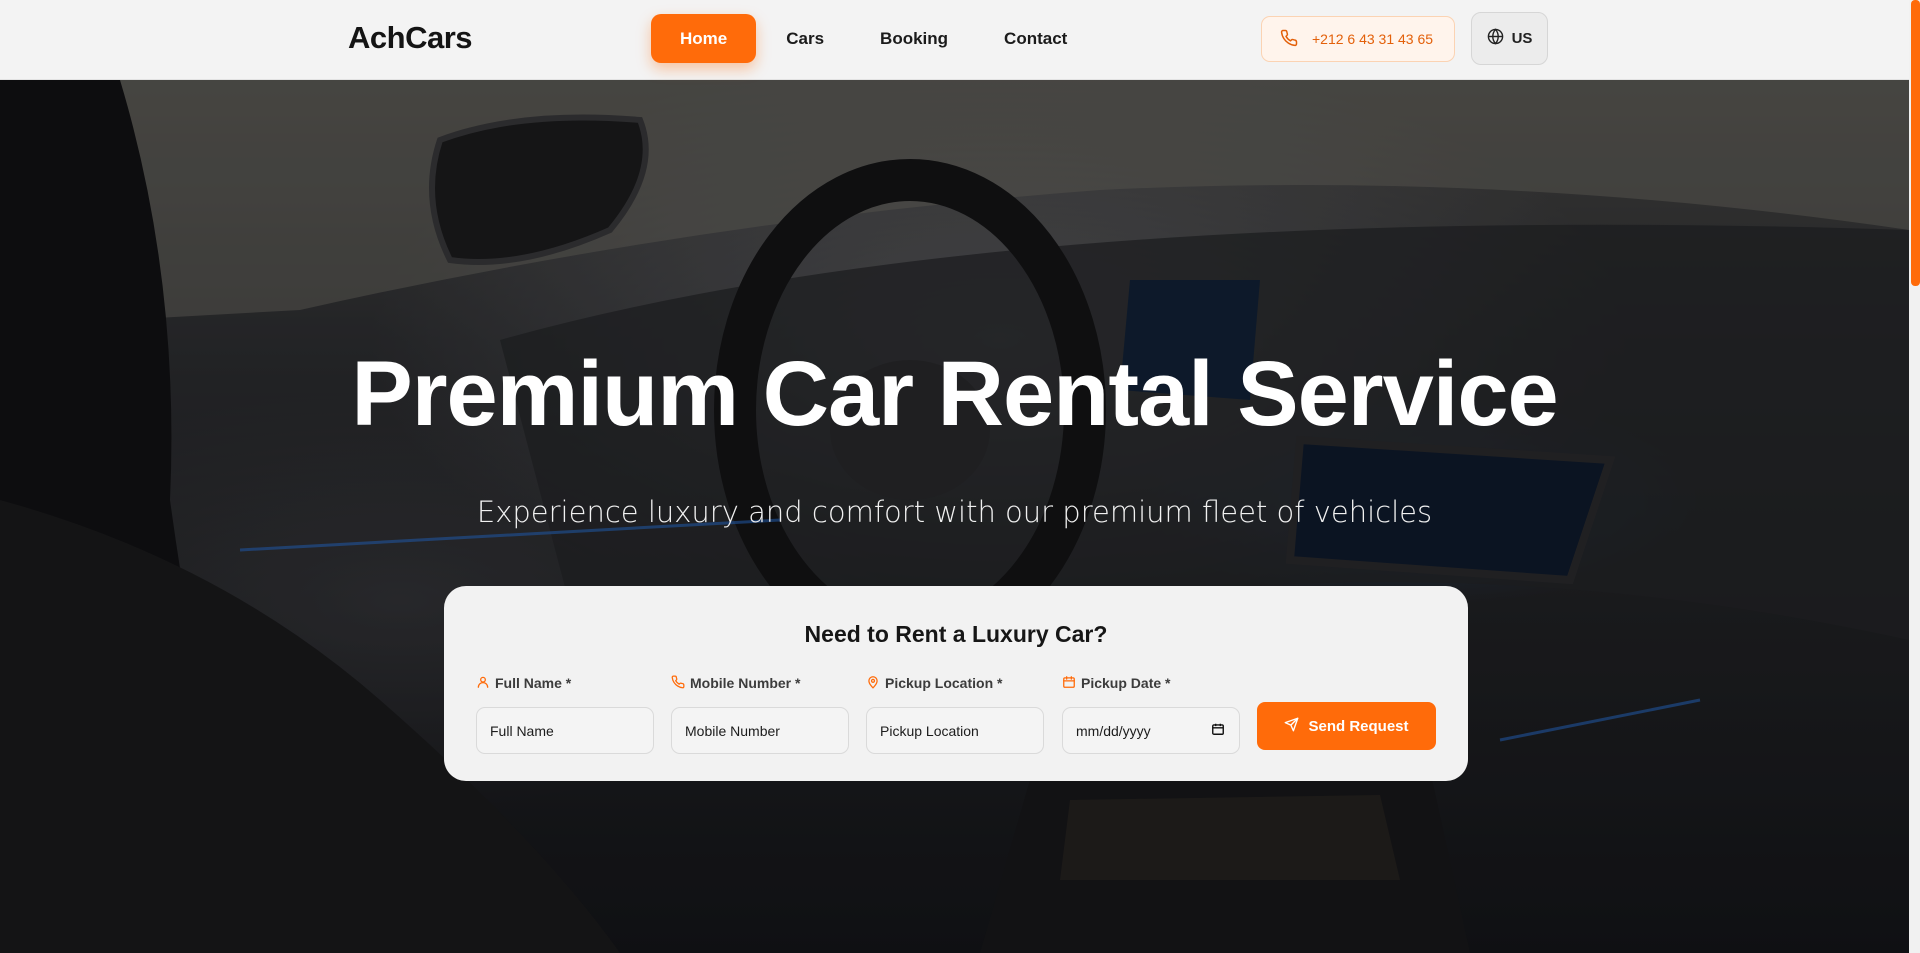  I want to click on pickup-date-field: Pickup Date * mm/dd/yyyy, so click(1151, 714).